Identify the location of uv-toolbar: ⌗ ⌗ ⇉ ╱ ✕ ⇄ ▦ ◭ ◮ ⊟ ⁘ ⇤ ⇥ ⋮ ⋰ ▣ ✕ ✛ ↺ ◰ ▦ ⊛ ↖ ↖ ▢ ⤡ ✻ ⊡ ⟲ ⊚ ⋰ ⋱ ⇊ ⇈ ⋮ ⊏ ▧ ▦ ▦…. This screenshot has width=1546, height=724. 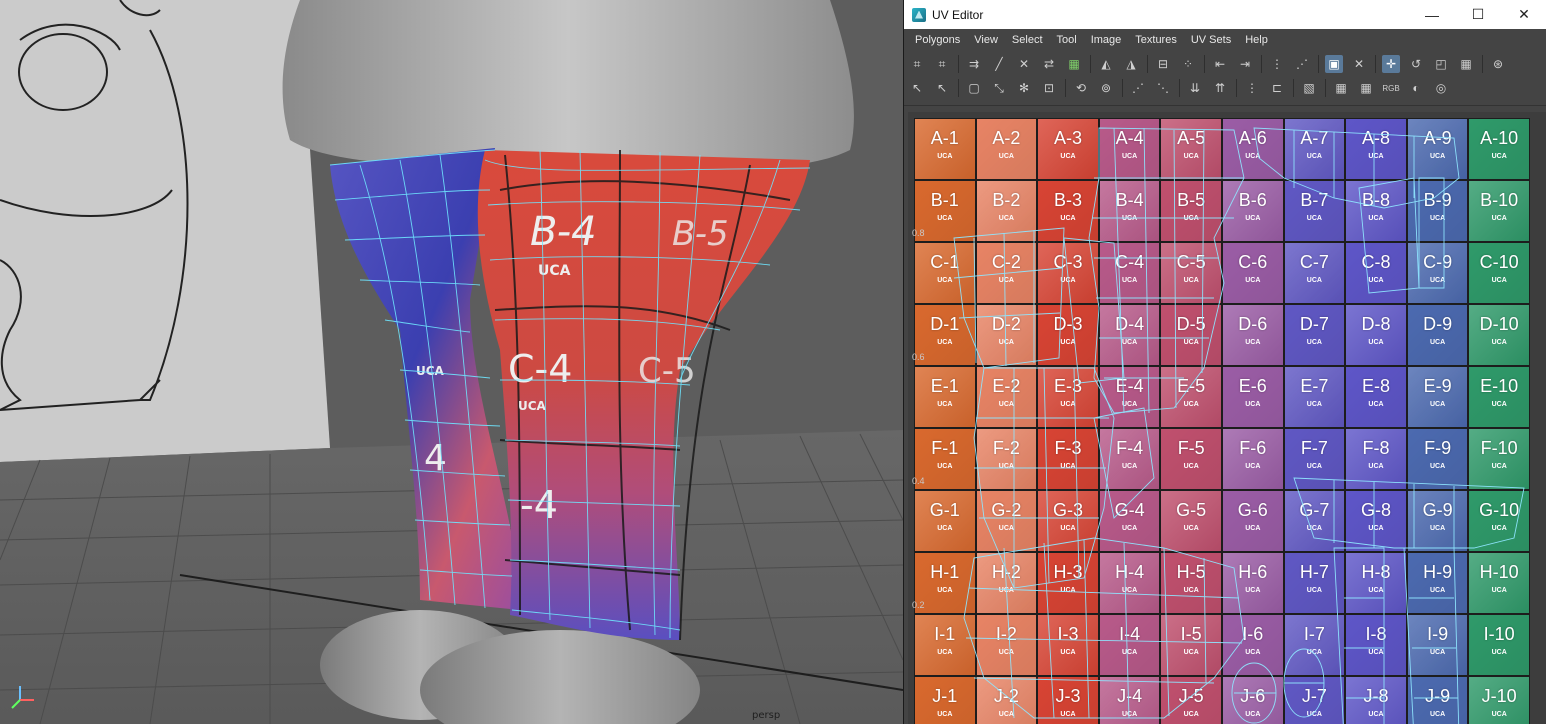
(1225, 78).